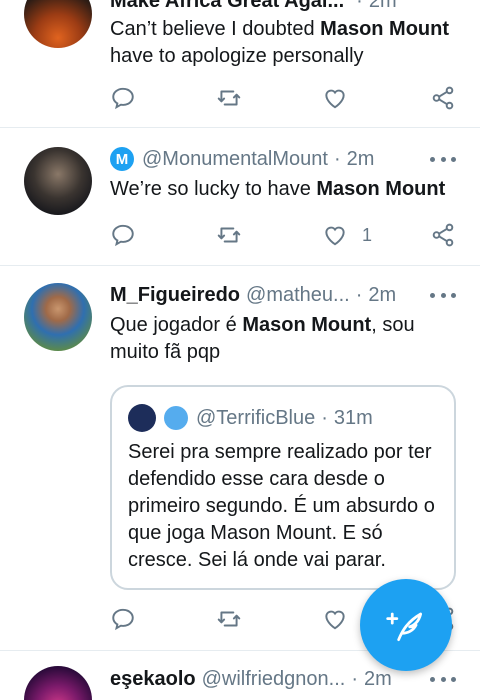 This screenshot has height=700, width=480. What do you see at coordinates (176, 418) in the screenshot?
I see `blue-circle-icon` at bounding box center [176, 418].